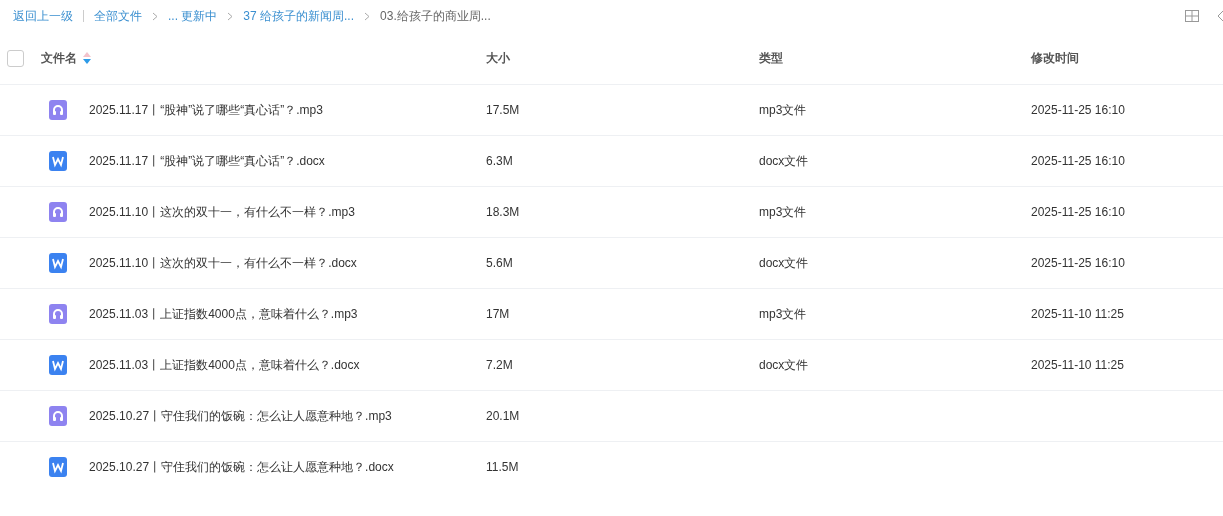 Image resolution: width=1223 pixels, height=516 pixels. I want to click on breadcrumb-link: 全部文件, so click(118, 16).